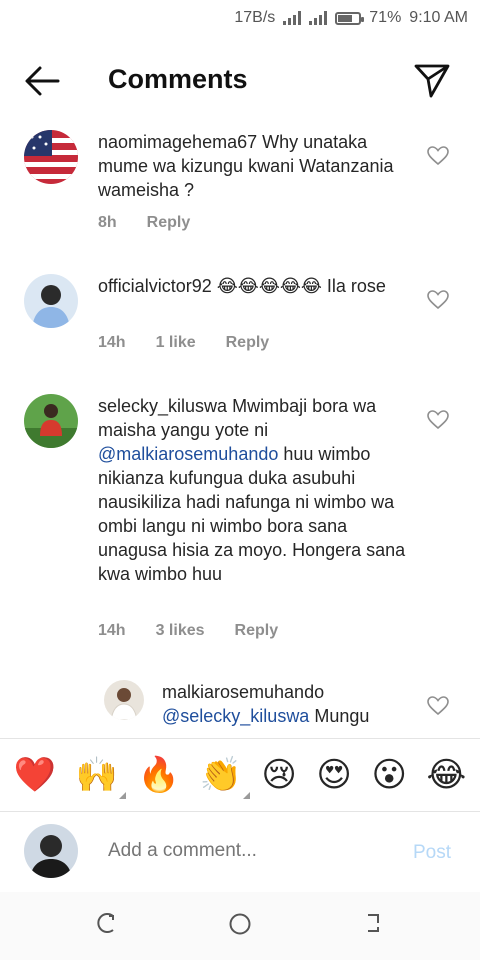 This screenshot has width=480, height=960. What do you see at coordinates (292, 18) in the screenshot?
I see `signal-icon` at bounding box center [292, 18].